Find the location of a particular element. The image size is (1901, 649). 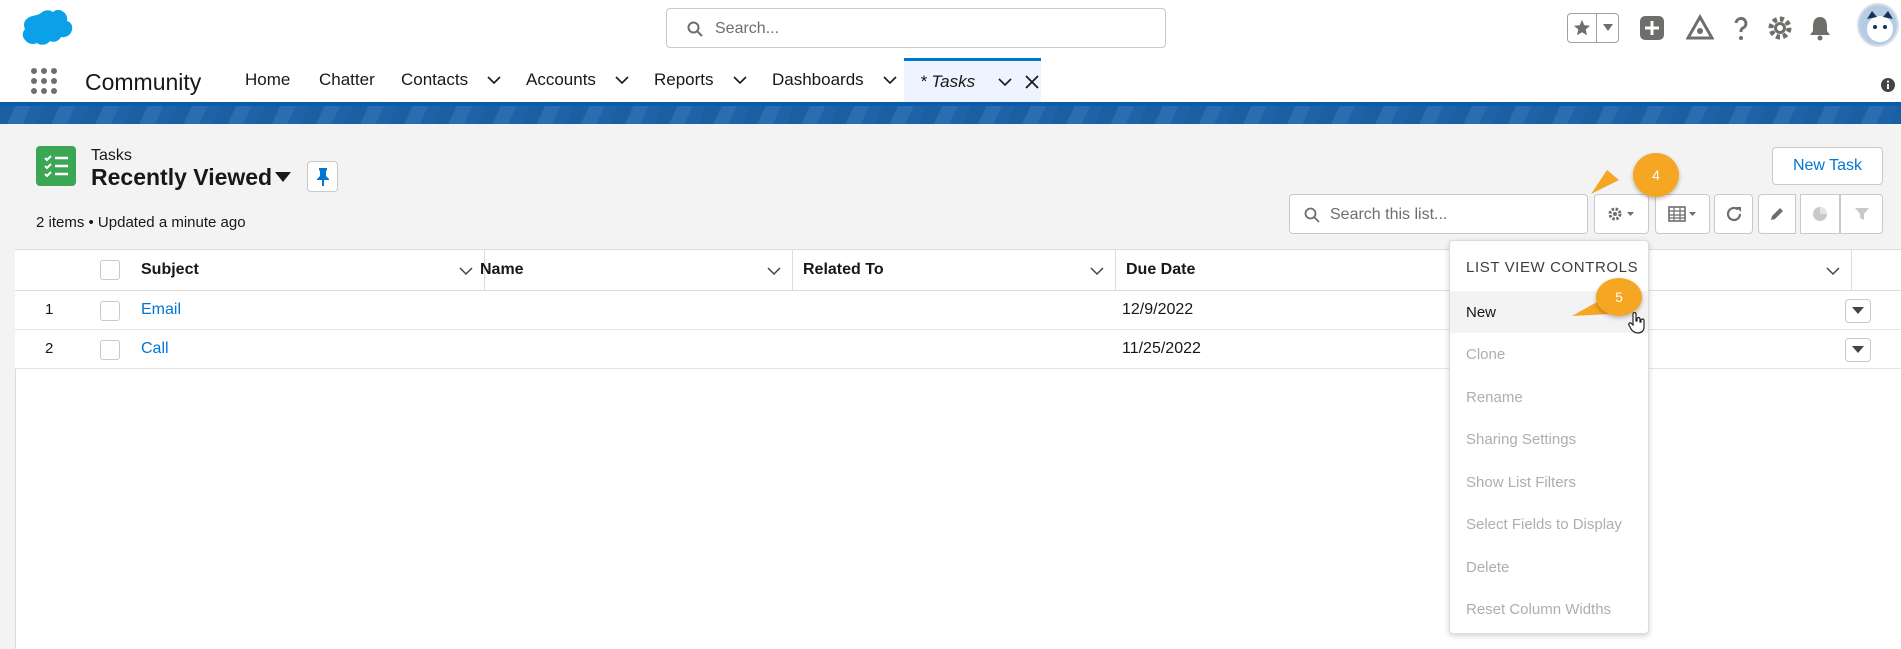

filters-button is located at coordinates (1861, 214).